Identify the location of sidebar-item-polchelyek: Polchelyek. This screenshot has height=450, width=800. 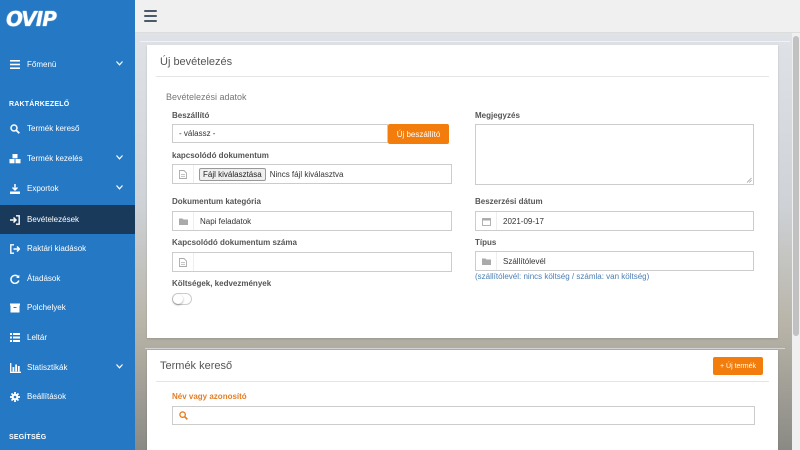
(67, 307).